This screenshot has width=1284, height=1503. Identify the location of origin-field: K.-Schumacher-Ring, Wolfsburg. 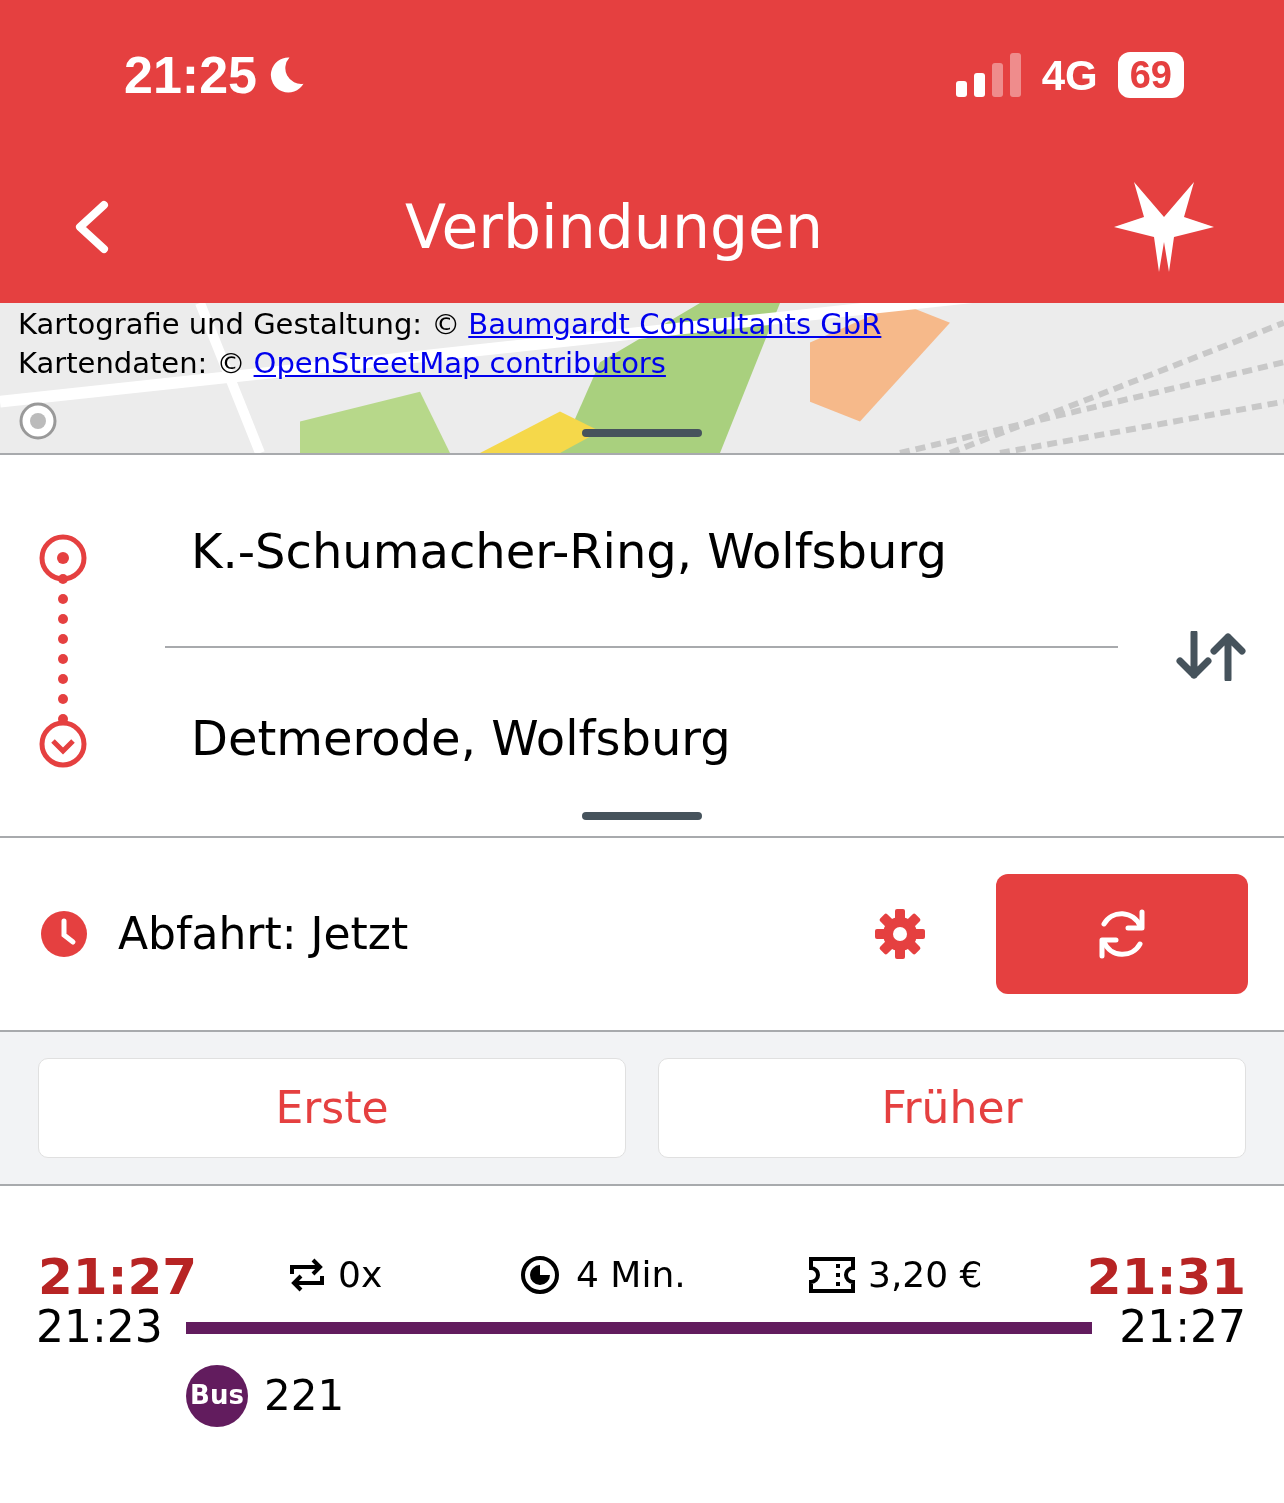
(556, 550).